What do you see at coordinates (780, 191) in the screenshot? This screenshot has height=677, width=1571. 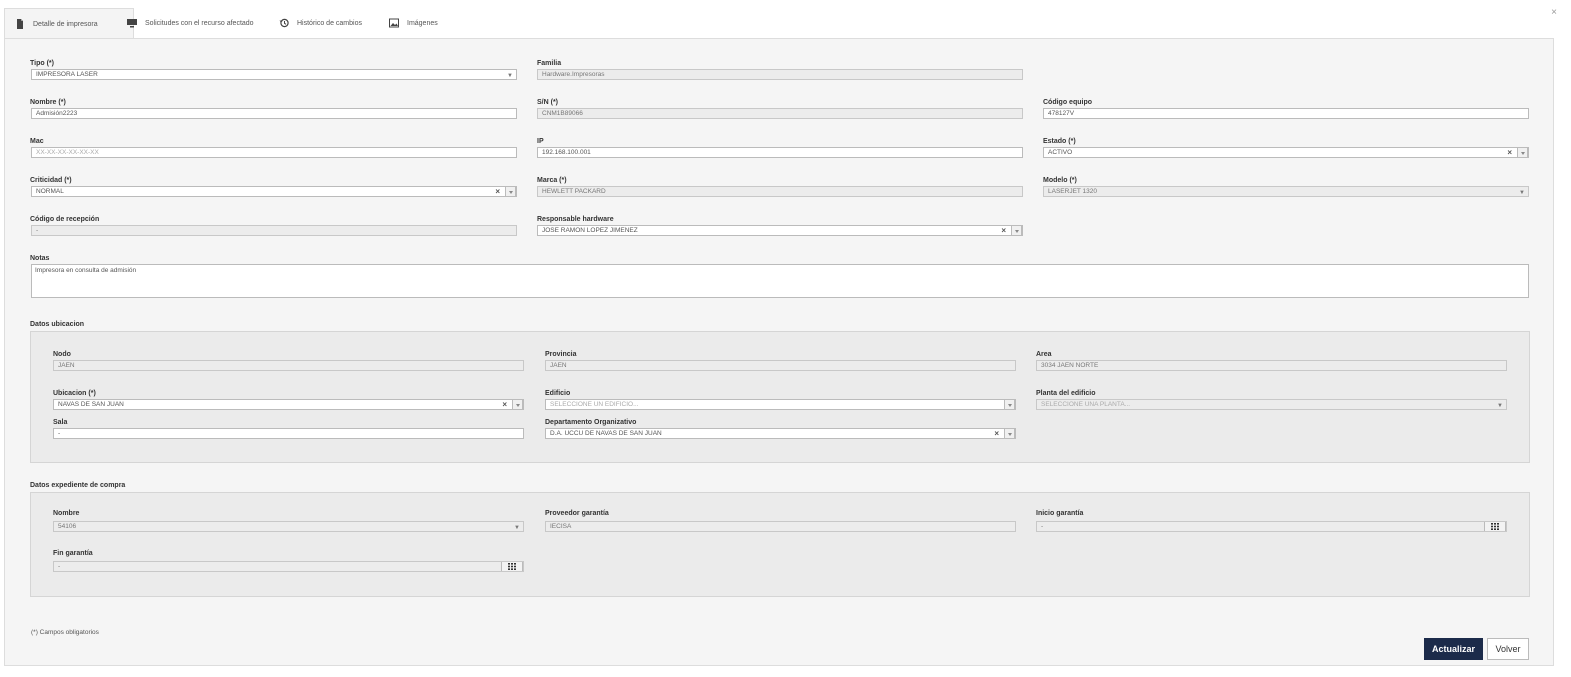 I see `marca-field: HEWLETT PACKARD` at bounding box center [780, 191].